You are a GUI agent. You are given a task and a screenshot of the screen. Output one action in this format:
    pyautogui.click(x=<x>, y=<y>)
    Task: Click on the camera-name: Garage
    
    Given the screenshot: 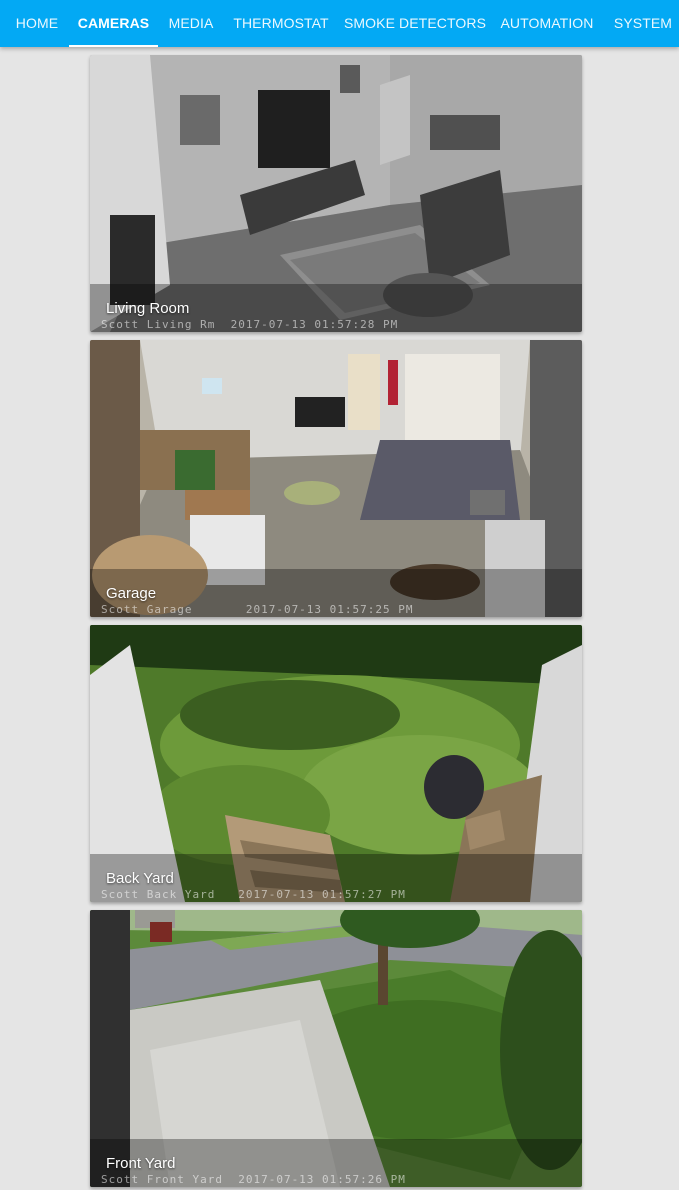 What is the action you would take?
    pyautogui.click(x=131, y=593)
    